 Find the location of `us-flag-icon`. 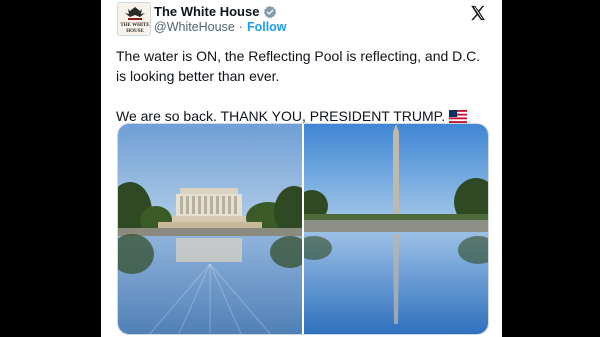

us-flag-icon is located at coordinates (458, 116).